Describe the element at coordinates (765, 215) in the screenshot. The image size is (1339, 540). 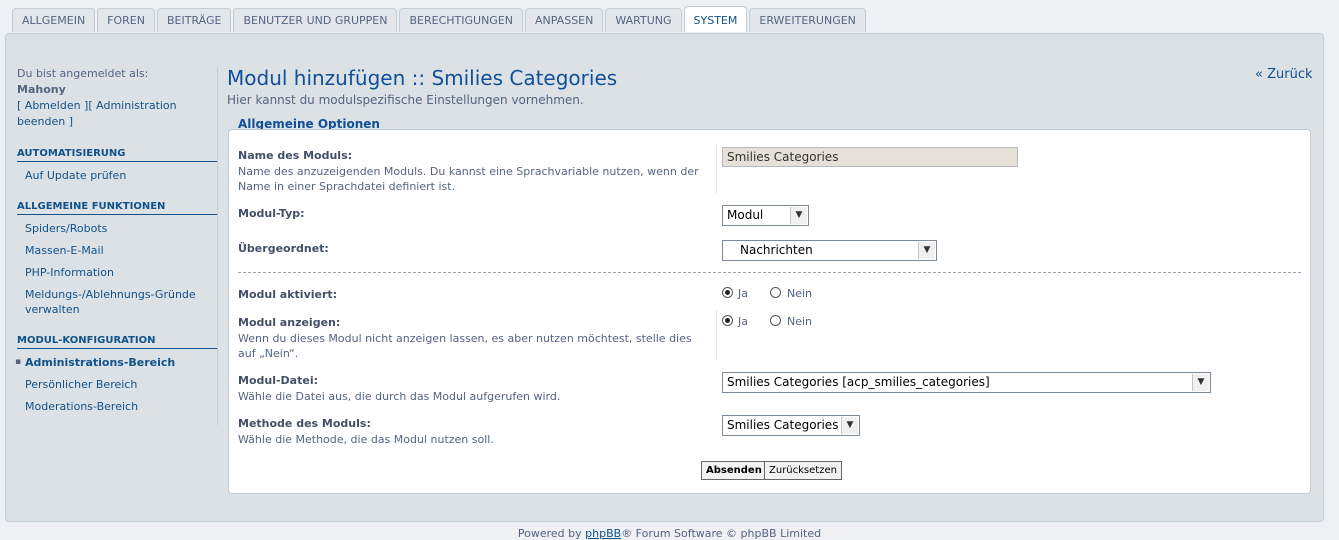
I see `module-type-select: Modul ▼` at that location.